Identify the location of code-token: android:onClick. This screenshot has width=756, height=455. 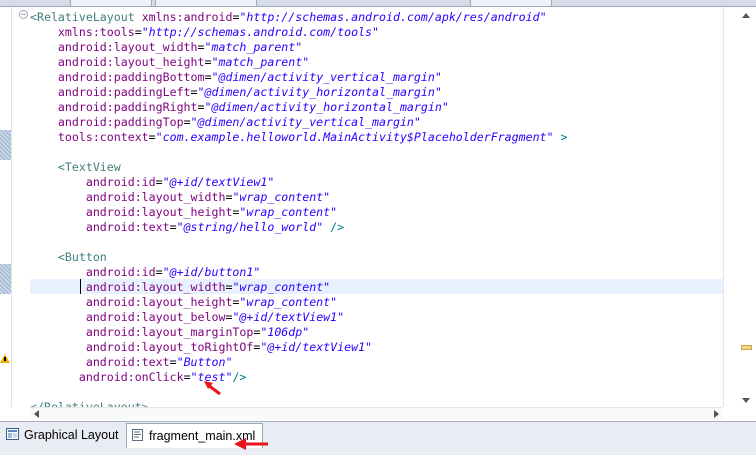
(107, 377).